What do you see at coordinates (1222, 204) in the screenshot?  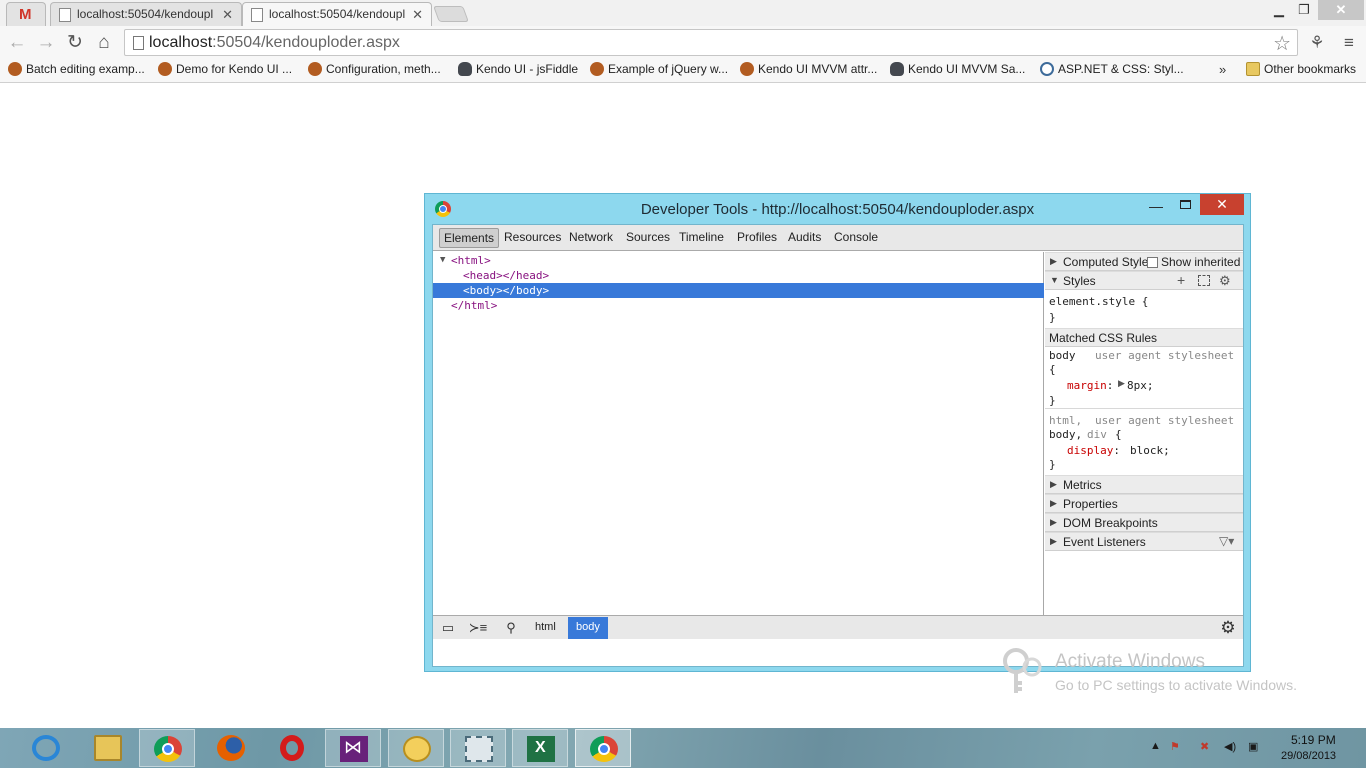 I see `close-icon: ✕` at bounding box center [1222, 204].